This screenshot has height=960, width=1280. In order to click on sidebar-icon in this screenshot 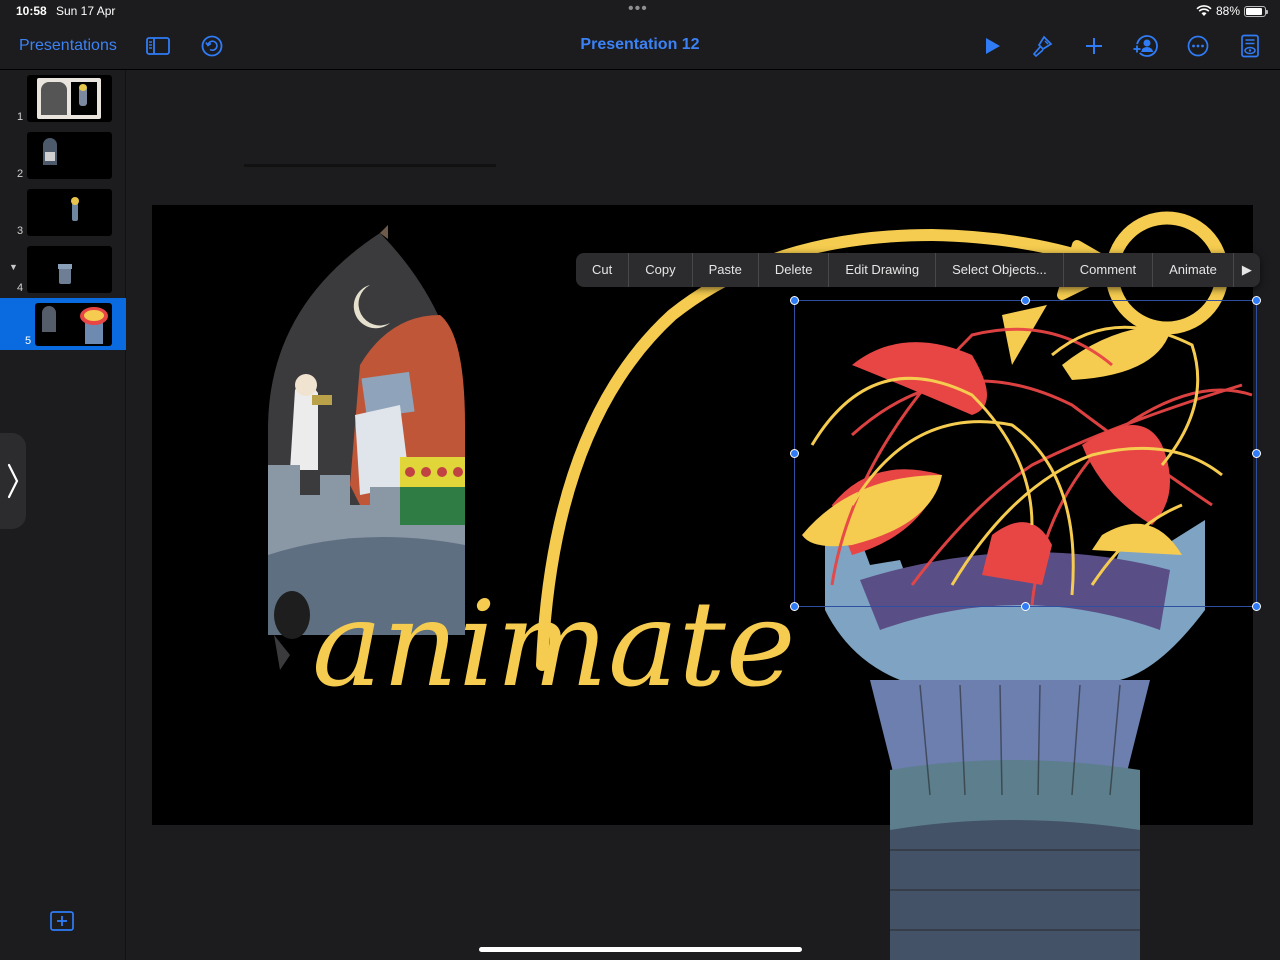, I will do `click(158, 46)`.